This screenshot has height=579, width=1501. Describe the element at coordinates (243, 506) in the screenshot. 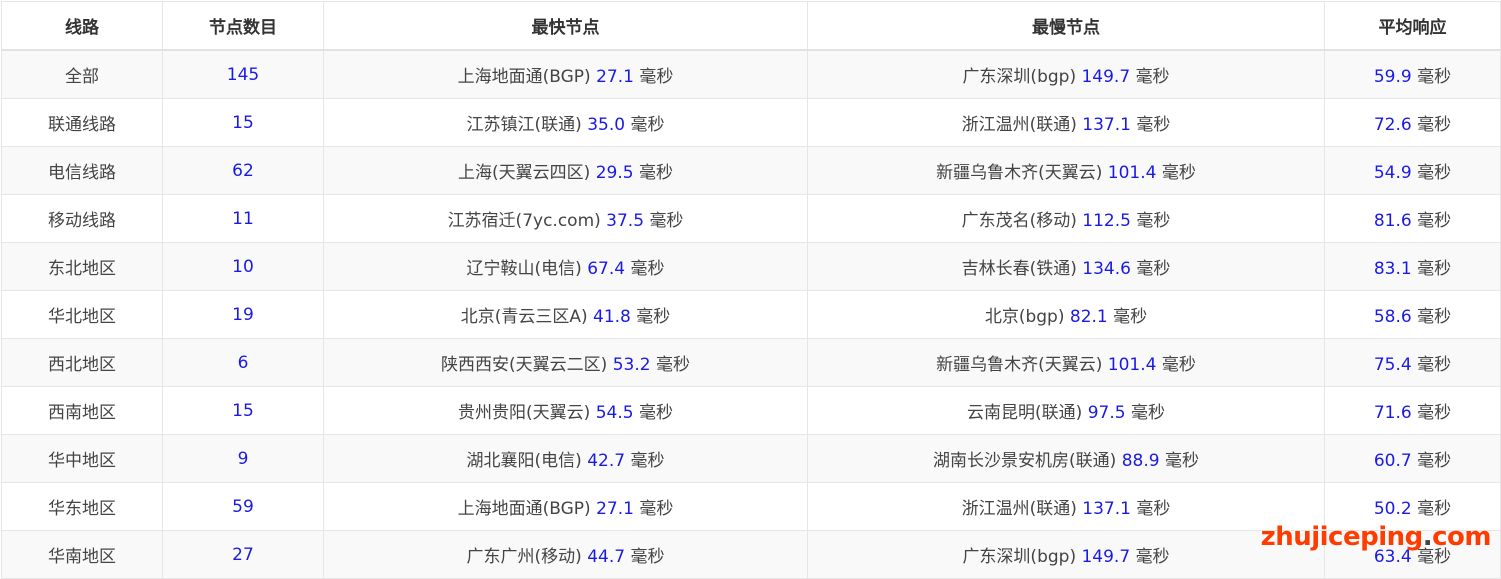

I see `cell-node-count: 59` at that location.